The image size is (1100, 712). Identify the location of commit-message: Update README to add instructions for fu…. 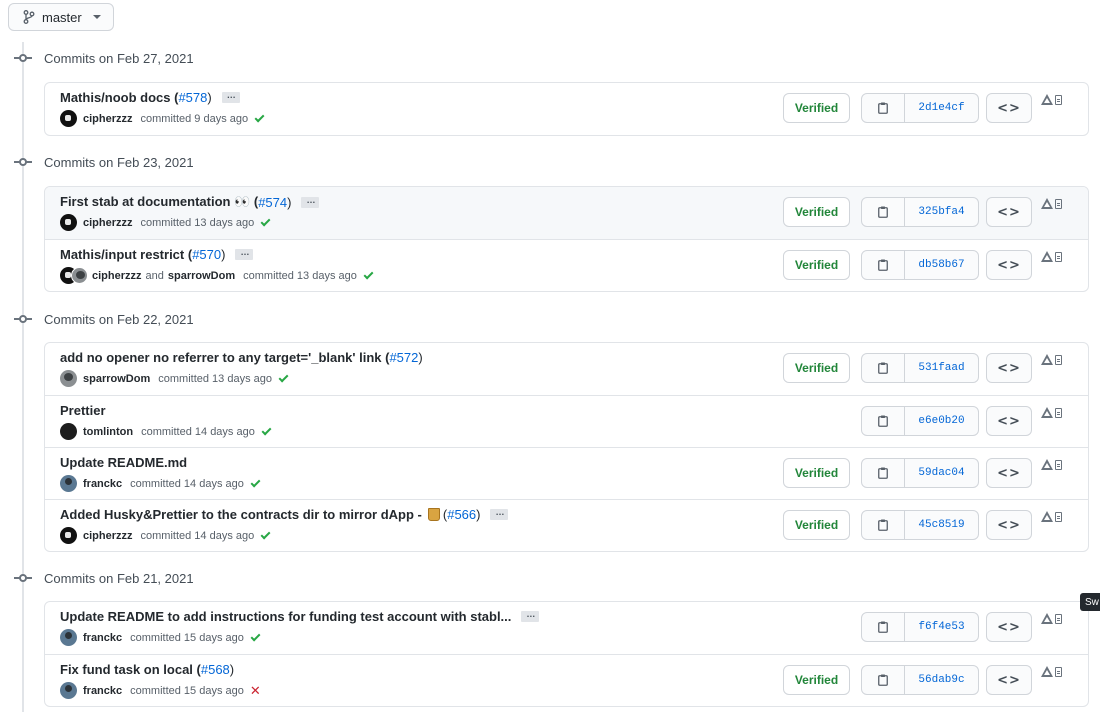
(300, 616).